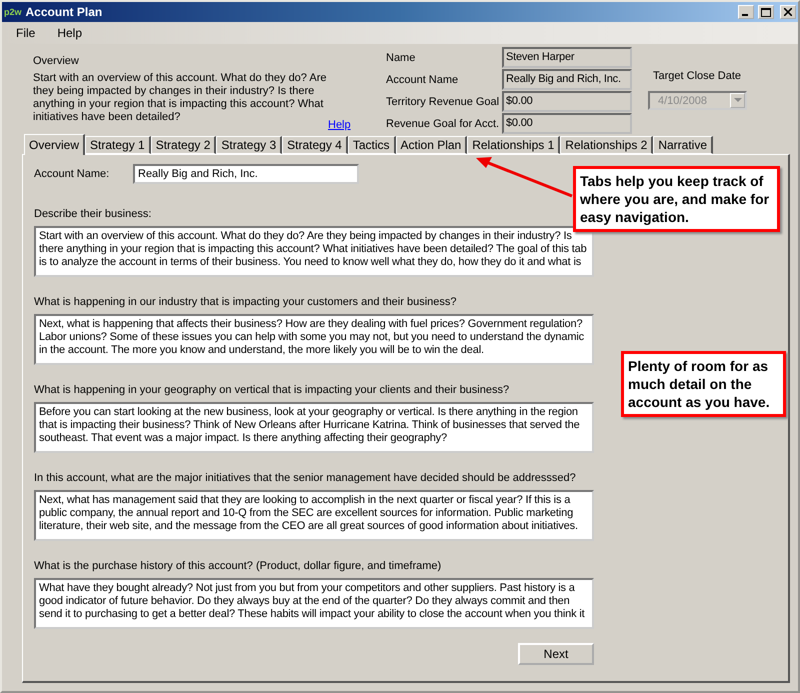 The height and width of the screenshot is (693, 800). Describe the element at coordinates (315, 145) in the screenshot. I see `tab: Strategy 4` at that location.